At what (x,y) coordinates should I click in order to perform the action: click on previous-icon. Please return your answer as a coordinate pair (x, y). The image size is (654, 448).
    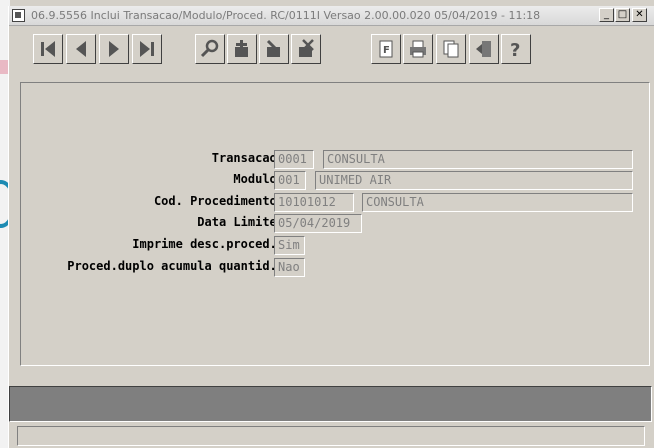
    Looking at the image, I should click on (81, 49).